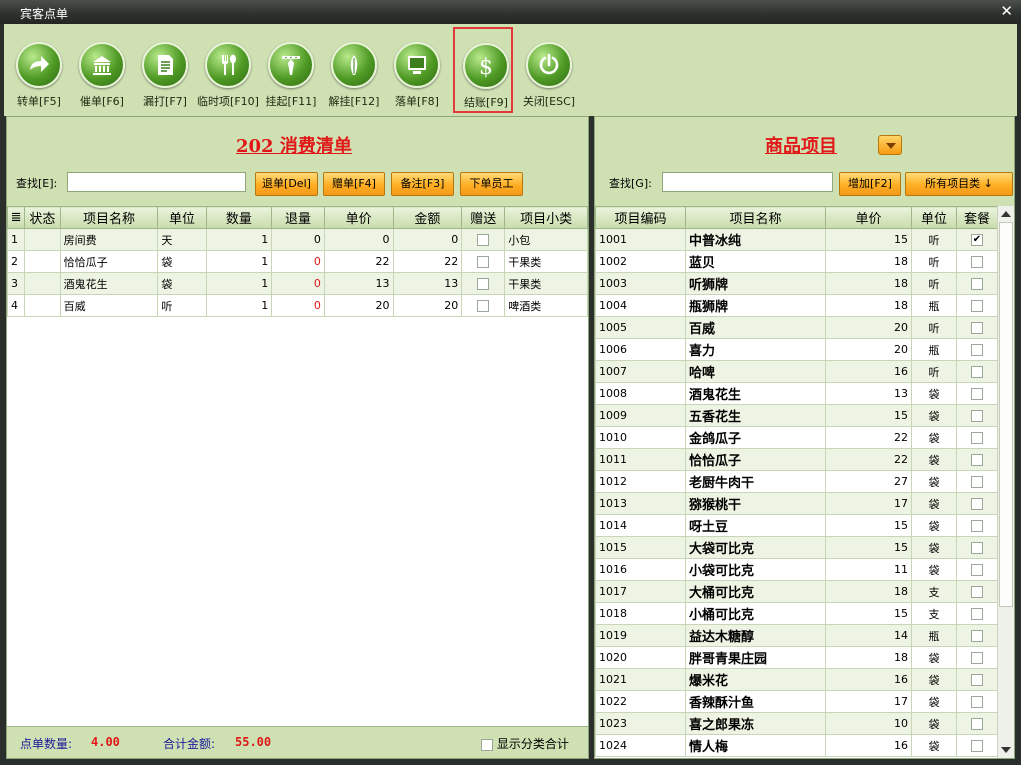  I want to click on refund-button: 退单[Del], so click(286, 184).